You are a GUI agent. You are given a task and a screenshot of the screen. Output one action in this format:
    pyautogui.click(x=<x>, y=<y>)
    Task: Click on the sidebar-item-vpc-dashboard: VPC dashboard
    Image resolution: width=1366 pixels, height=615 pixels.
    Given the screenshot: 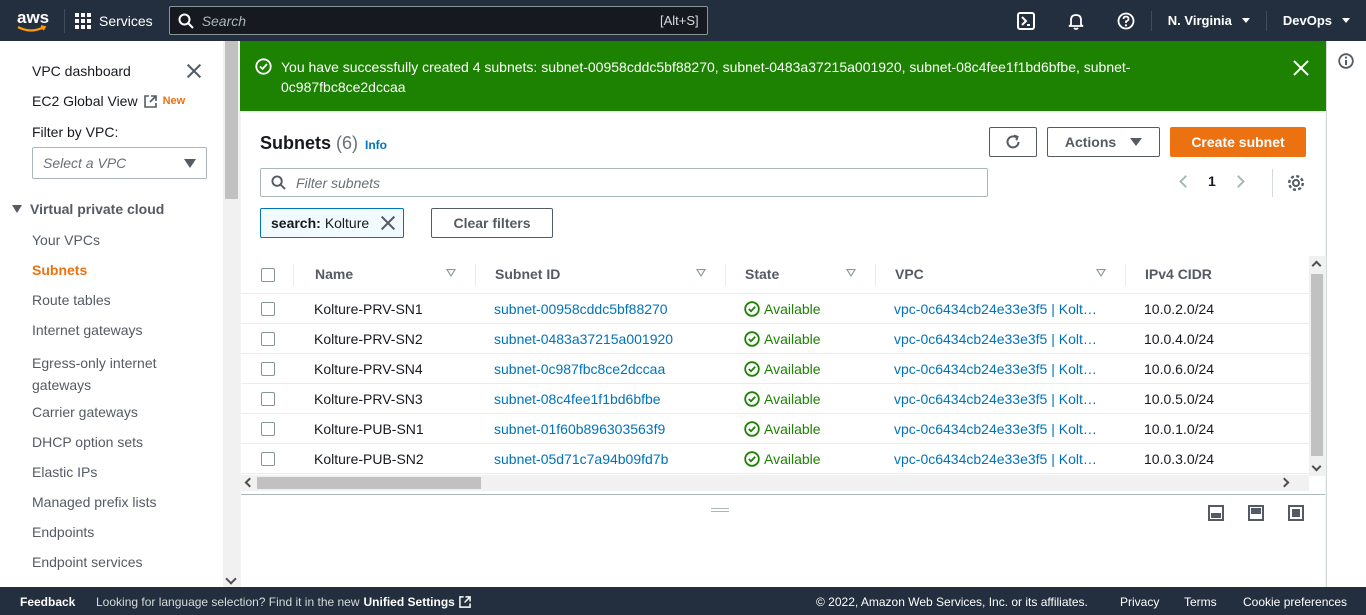 What is the action you would take?
    pyautogui.click(x=81, y=71)
    